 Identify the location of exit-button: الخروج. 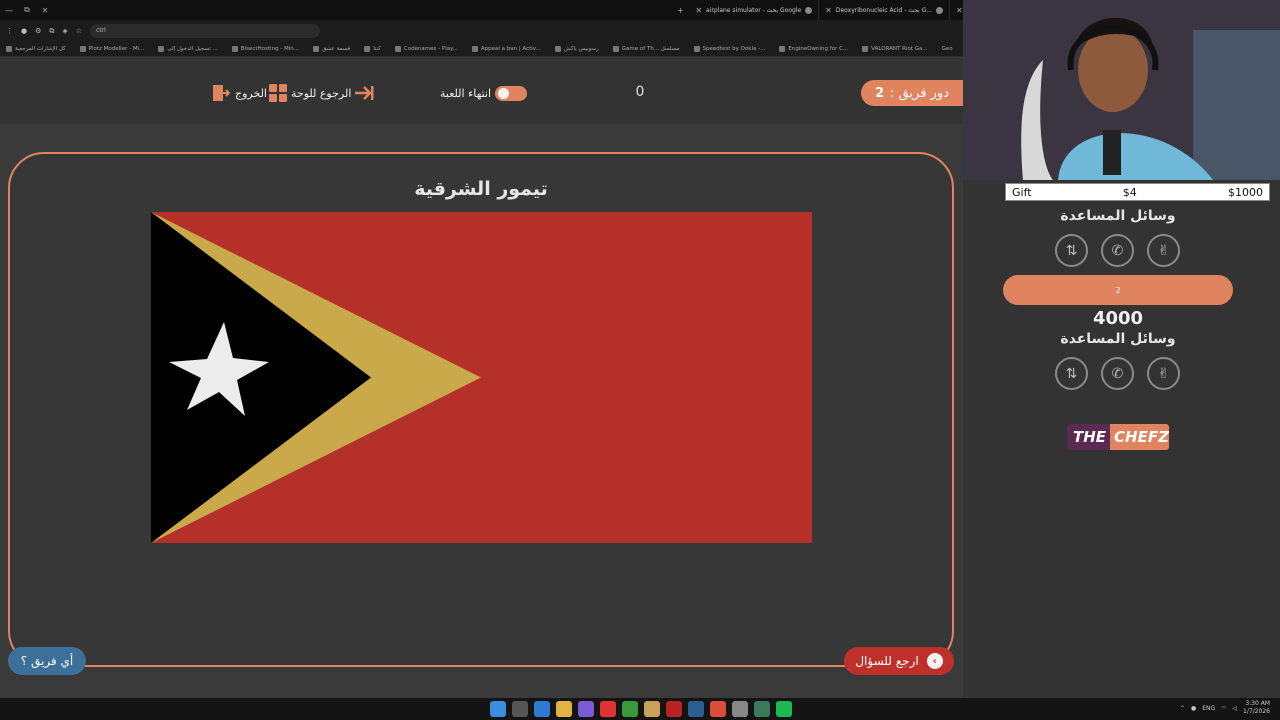
(239, 93).